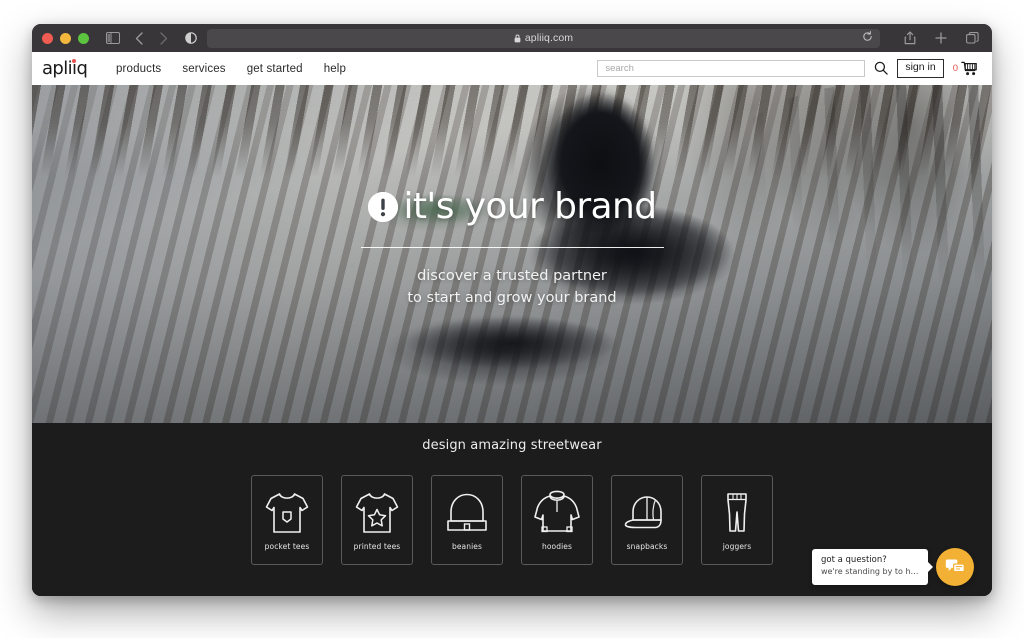 Image resolution: width=1024 pixels, height=638 pixels. I want to click on plus-icon, so click(941, 38).